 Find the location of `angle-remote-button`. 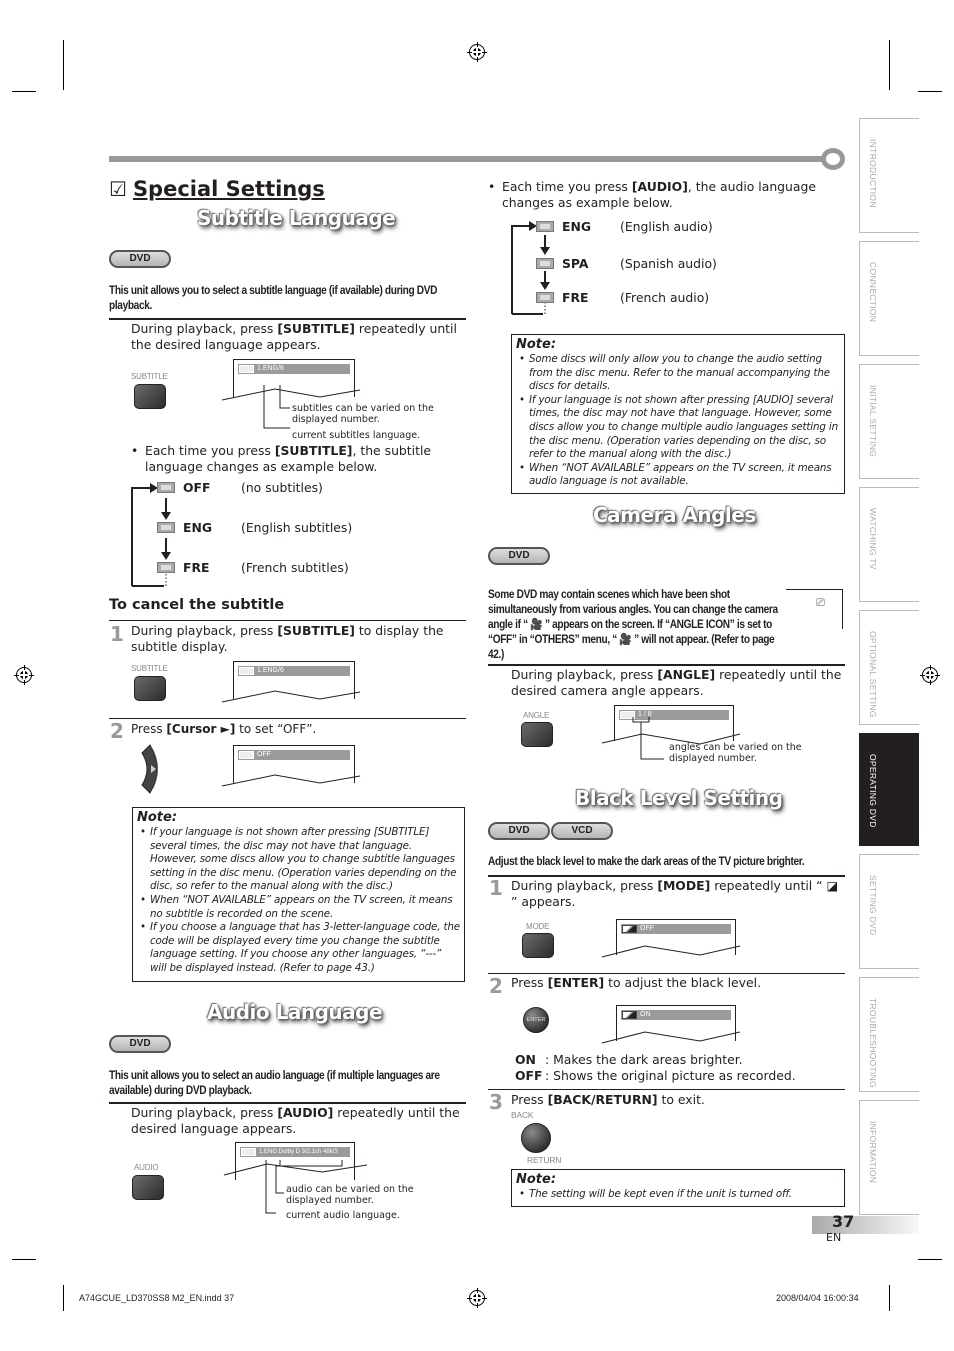

angle-remote-button is located at coordinates (537, 734).